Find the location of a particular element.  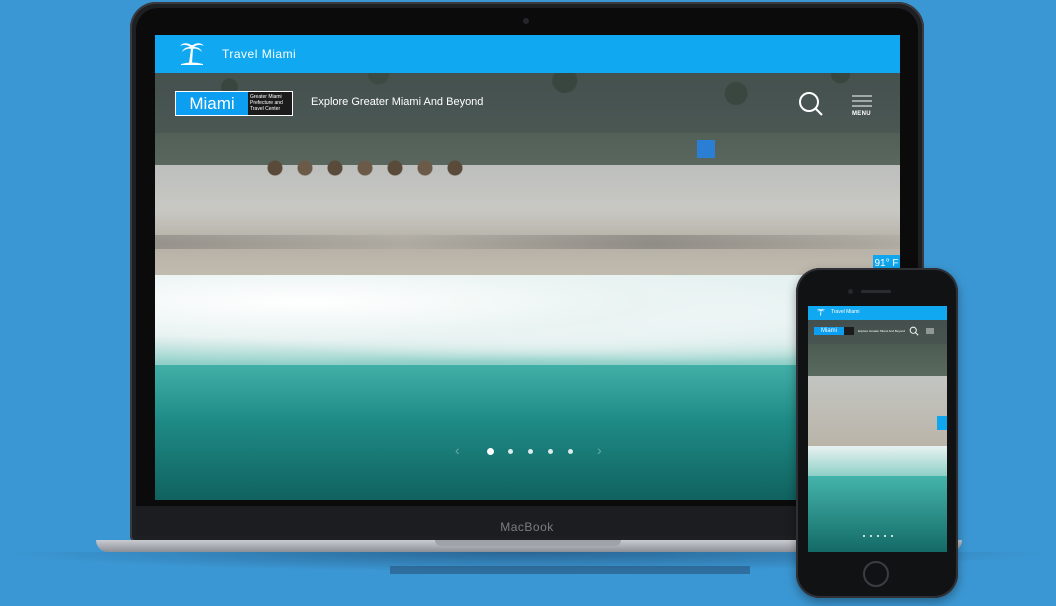

topbar-title: Travel Miami is located at coordinates (259, 54).